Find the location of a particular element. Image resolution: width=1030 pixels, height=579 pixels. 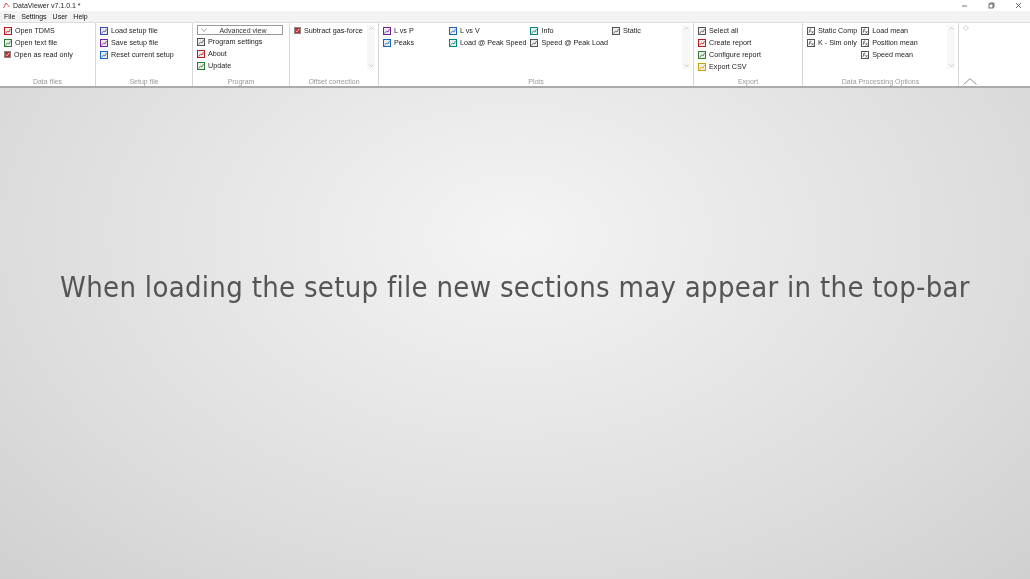

collapse-icon is located at coordinates (970, 81).